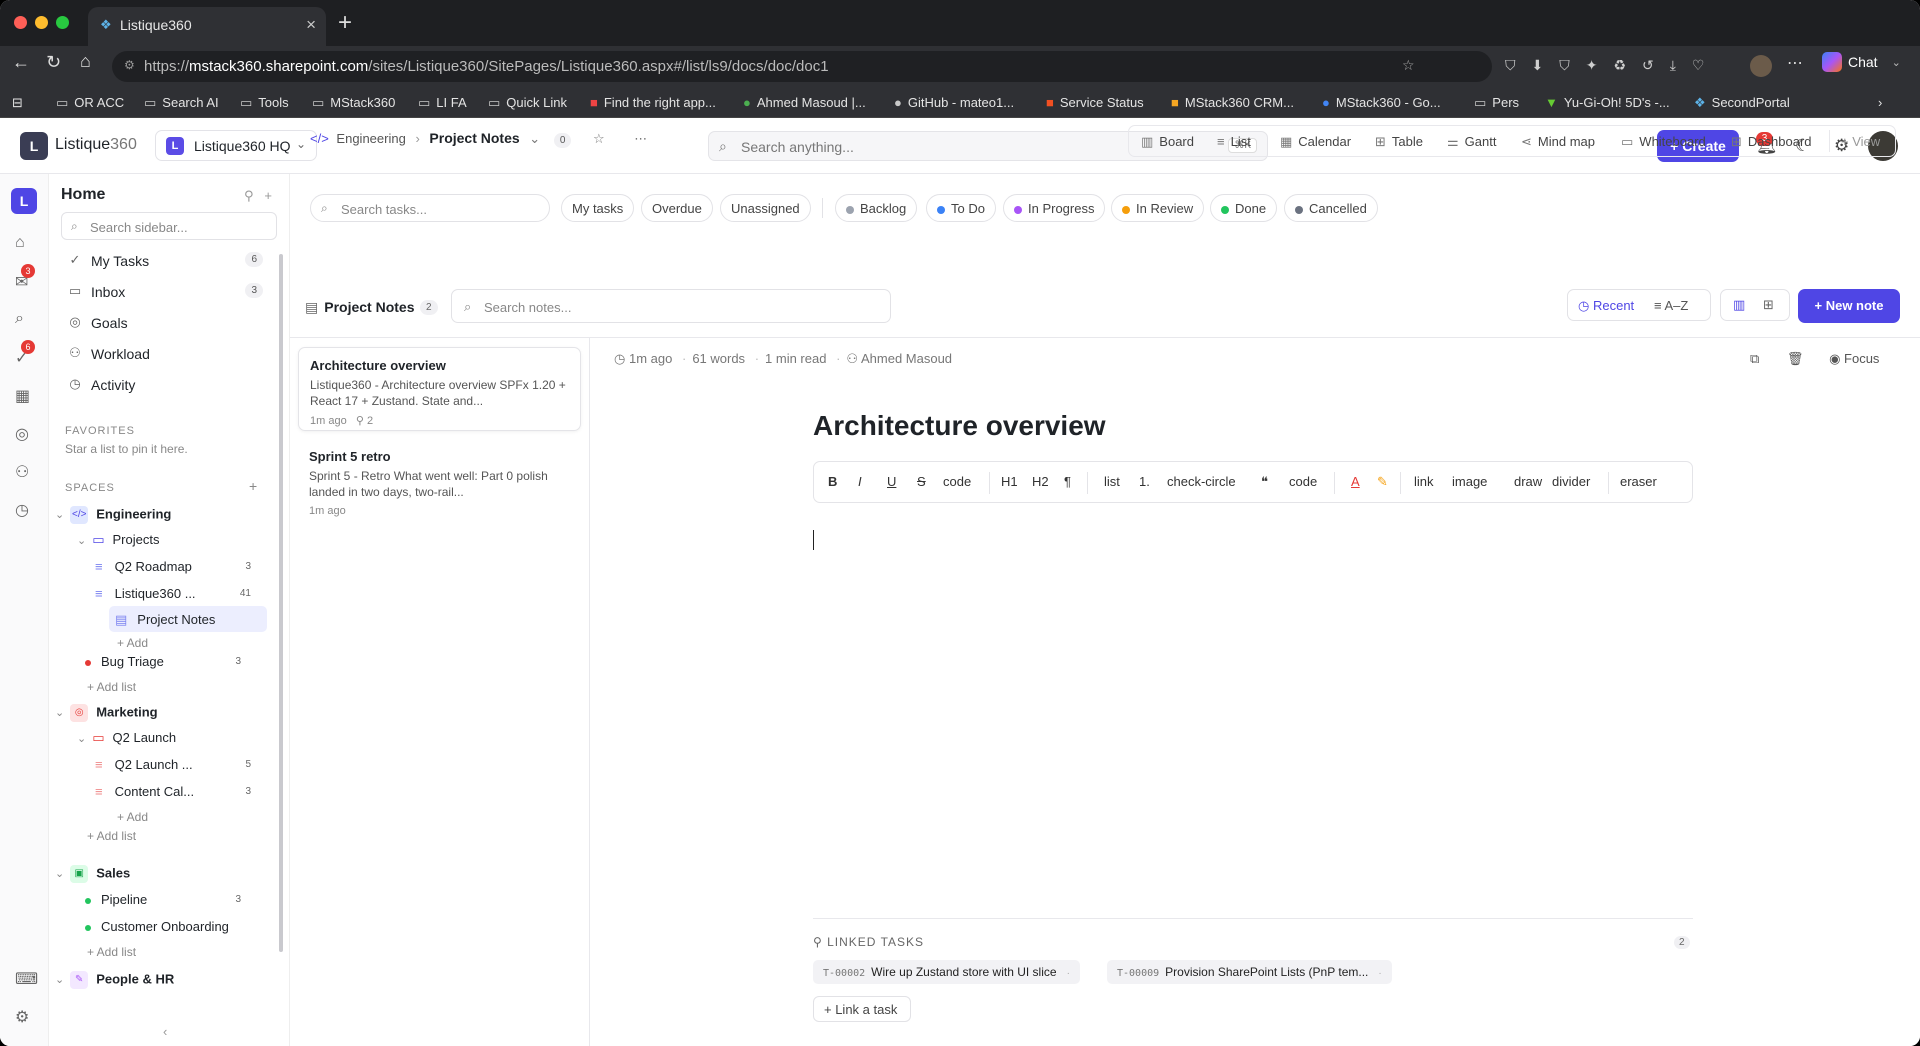 This screenshot has width=1920, height=1046. Describe the element at coordinates (22, 396) in the screenshot. I see `calendar-icon: ▦` at that location.